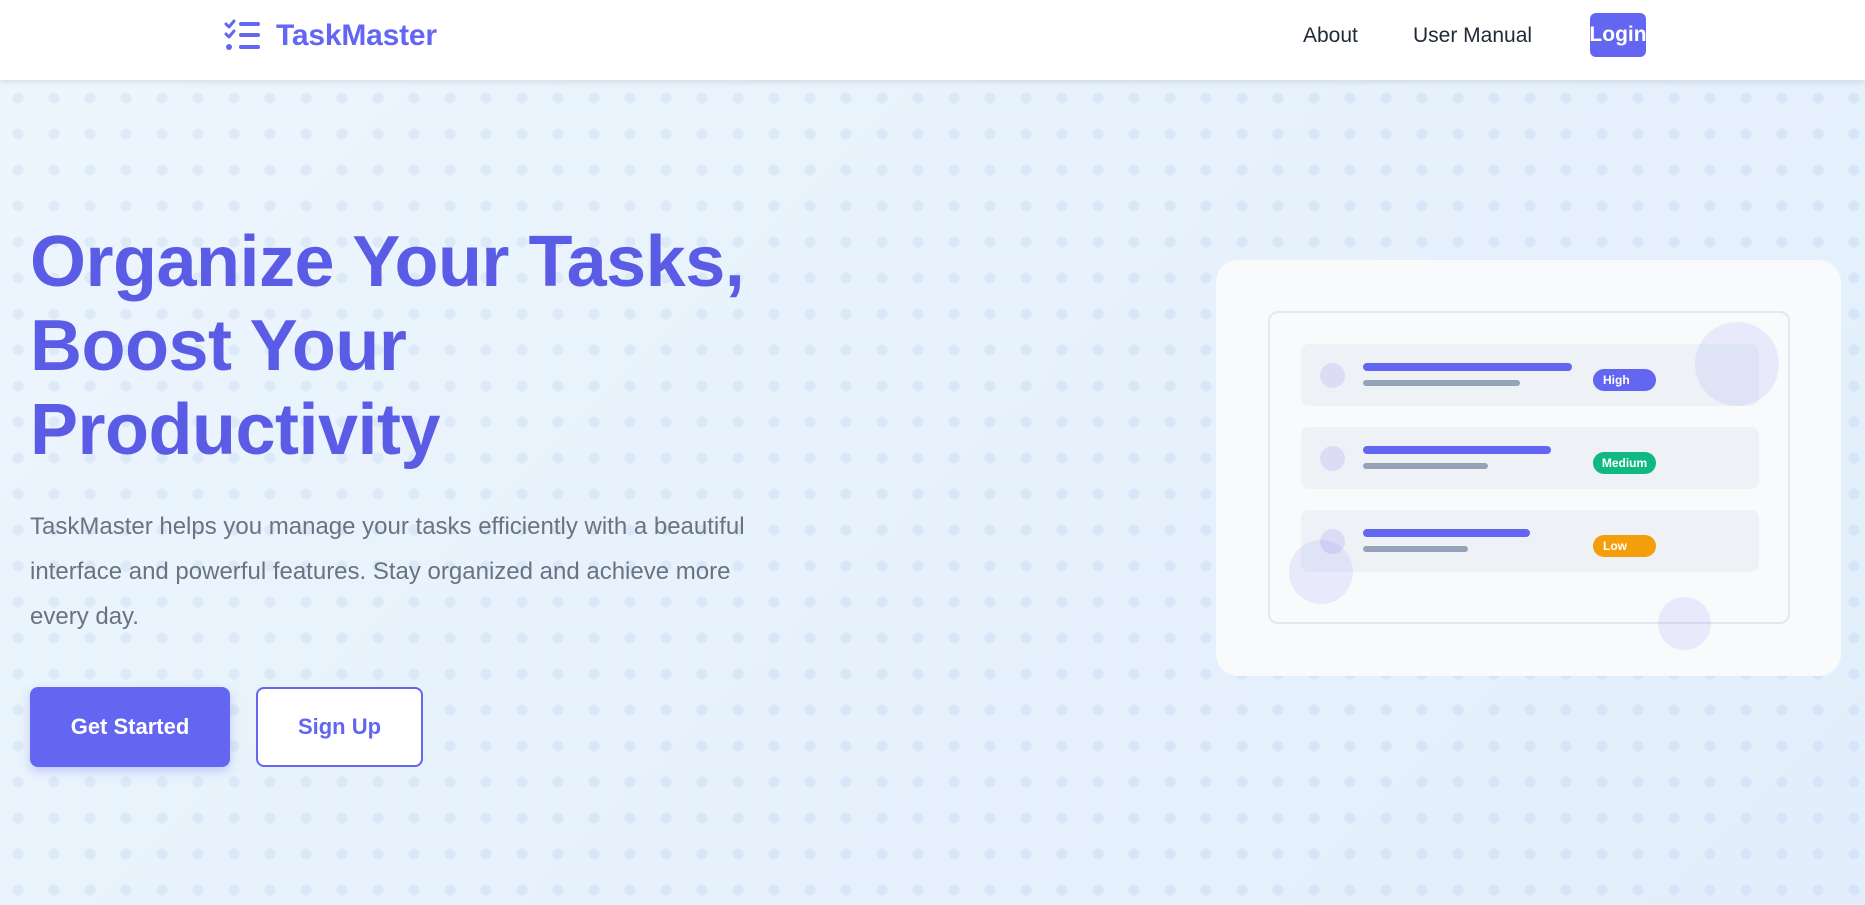  Describe the element at coordinates (218, 346) in the screenshot. I see `hero-title-line-2: Boost Your` at that location.